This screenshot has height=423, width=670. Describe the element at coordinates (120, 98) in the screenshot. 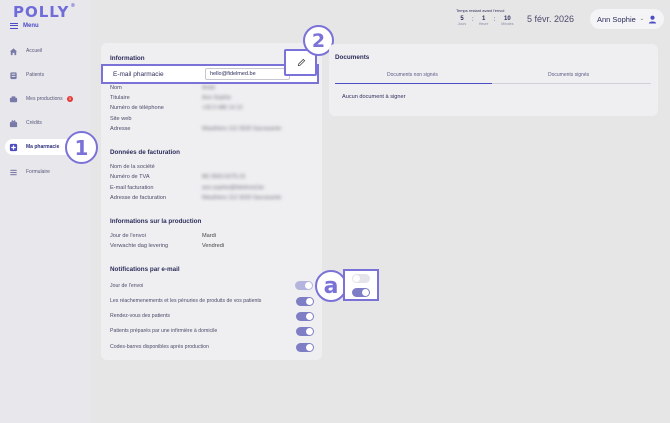

I see `info-label-titulaire: Titulaire` at that location.